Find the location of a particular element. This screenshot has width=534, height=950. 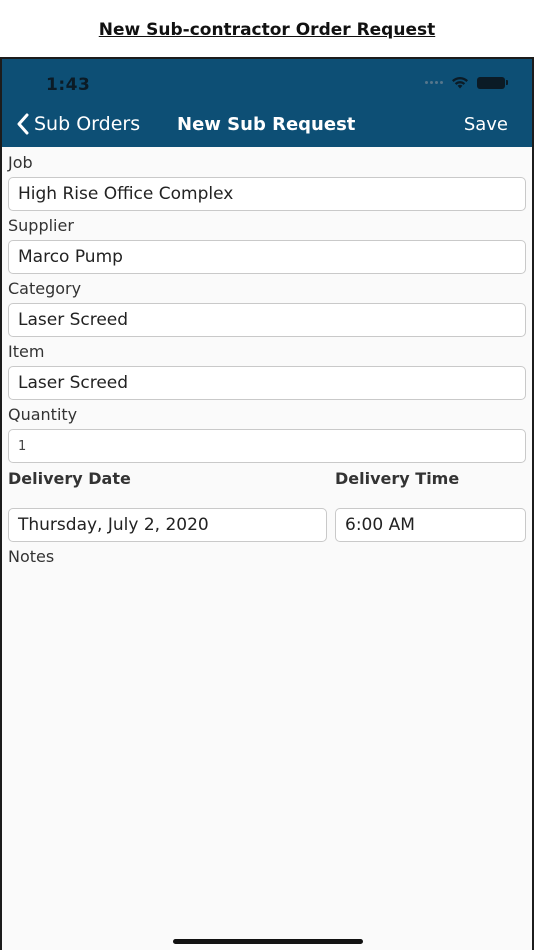

delivery-inputs-row: Thursday, July 2, 2020 6:00 AM is located at coordinates (267, 526).